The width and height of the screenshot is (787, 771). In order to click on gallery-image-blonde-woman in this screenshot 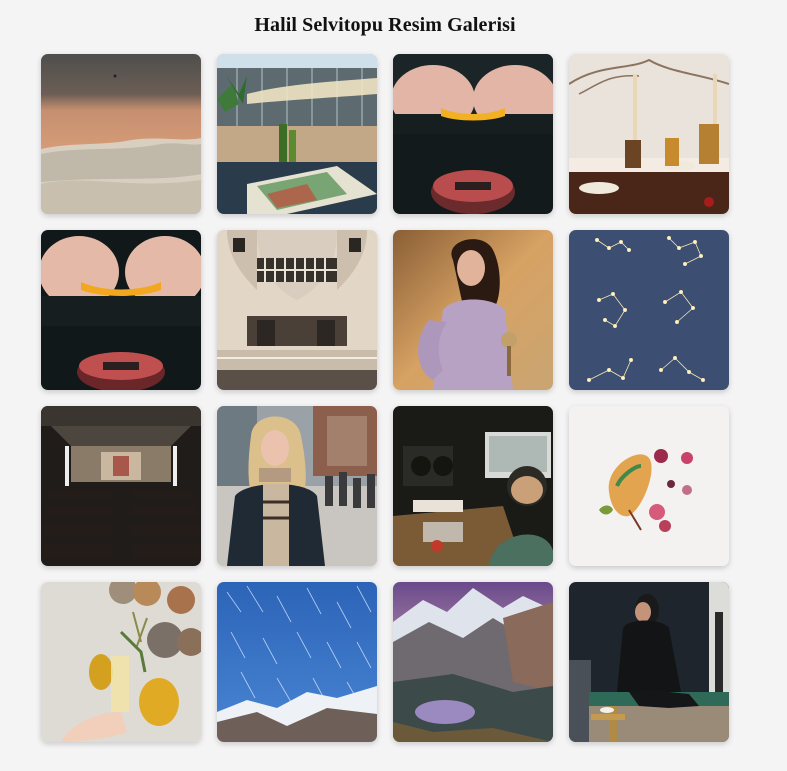, I will do `click(297, 486)`.